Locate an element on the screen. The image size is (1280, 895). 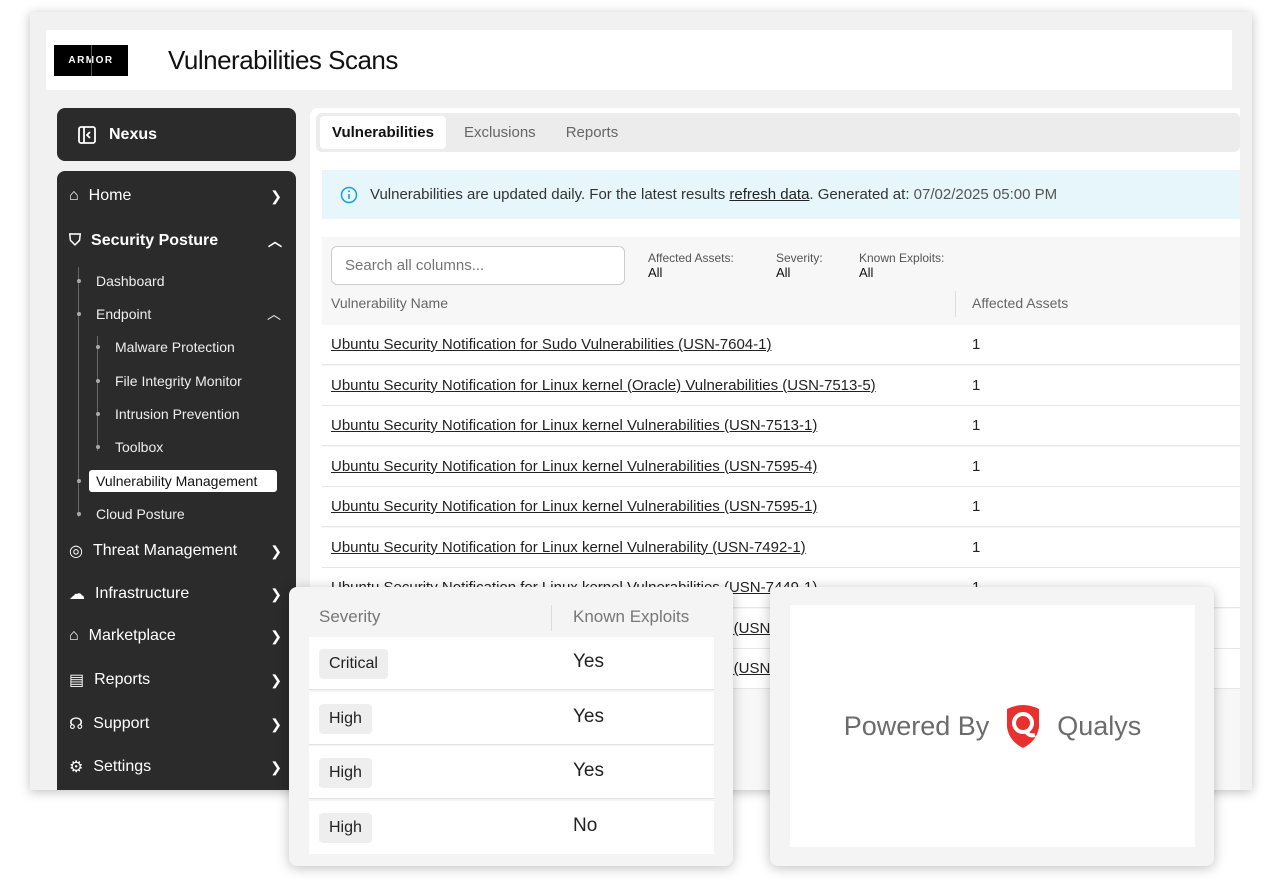
sidebar-item-settings: ⚙ Settings ❯ is located at coordinates (175, 767).